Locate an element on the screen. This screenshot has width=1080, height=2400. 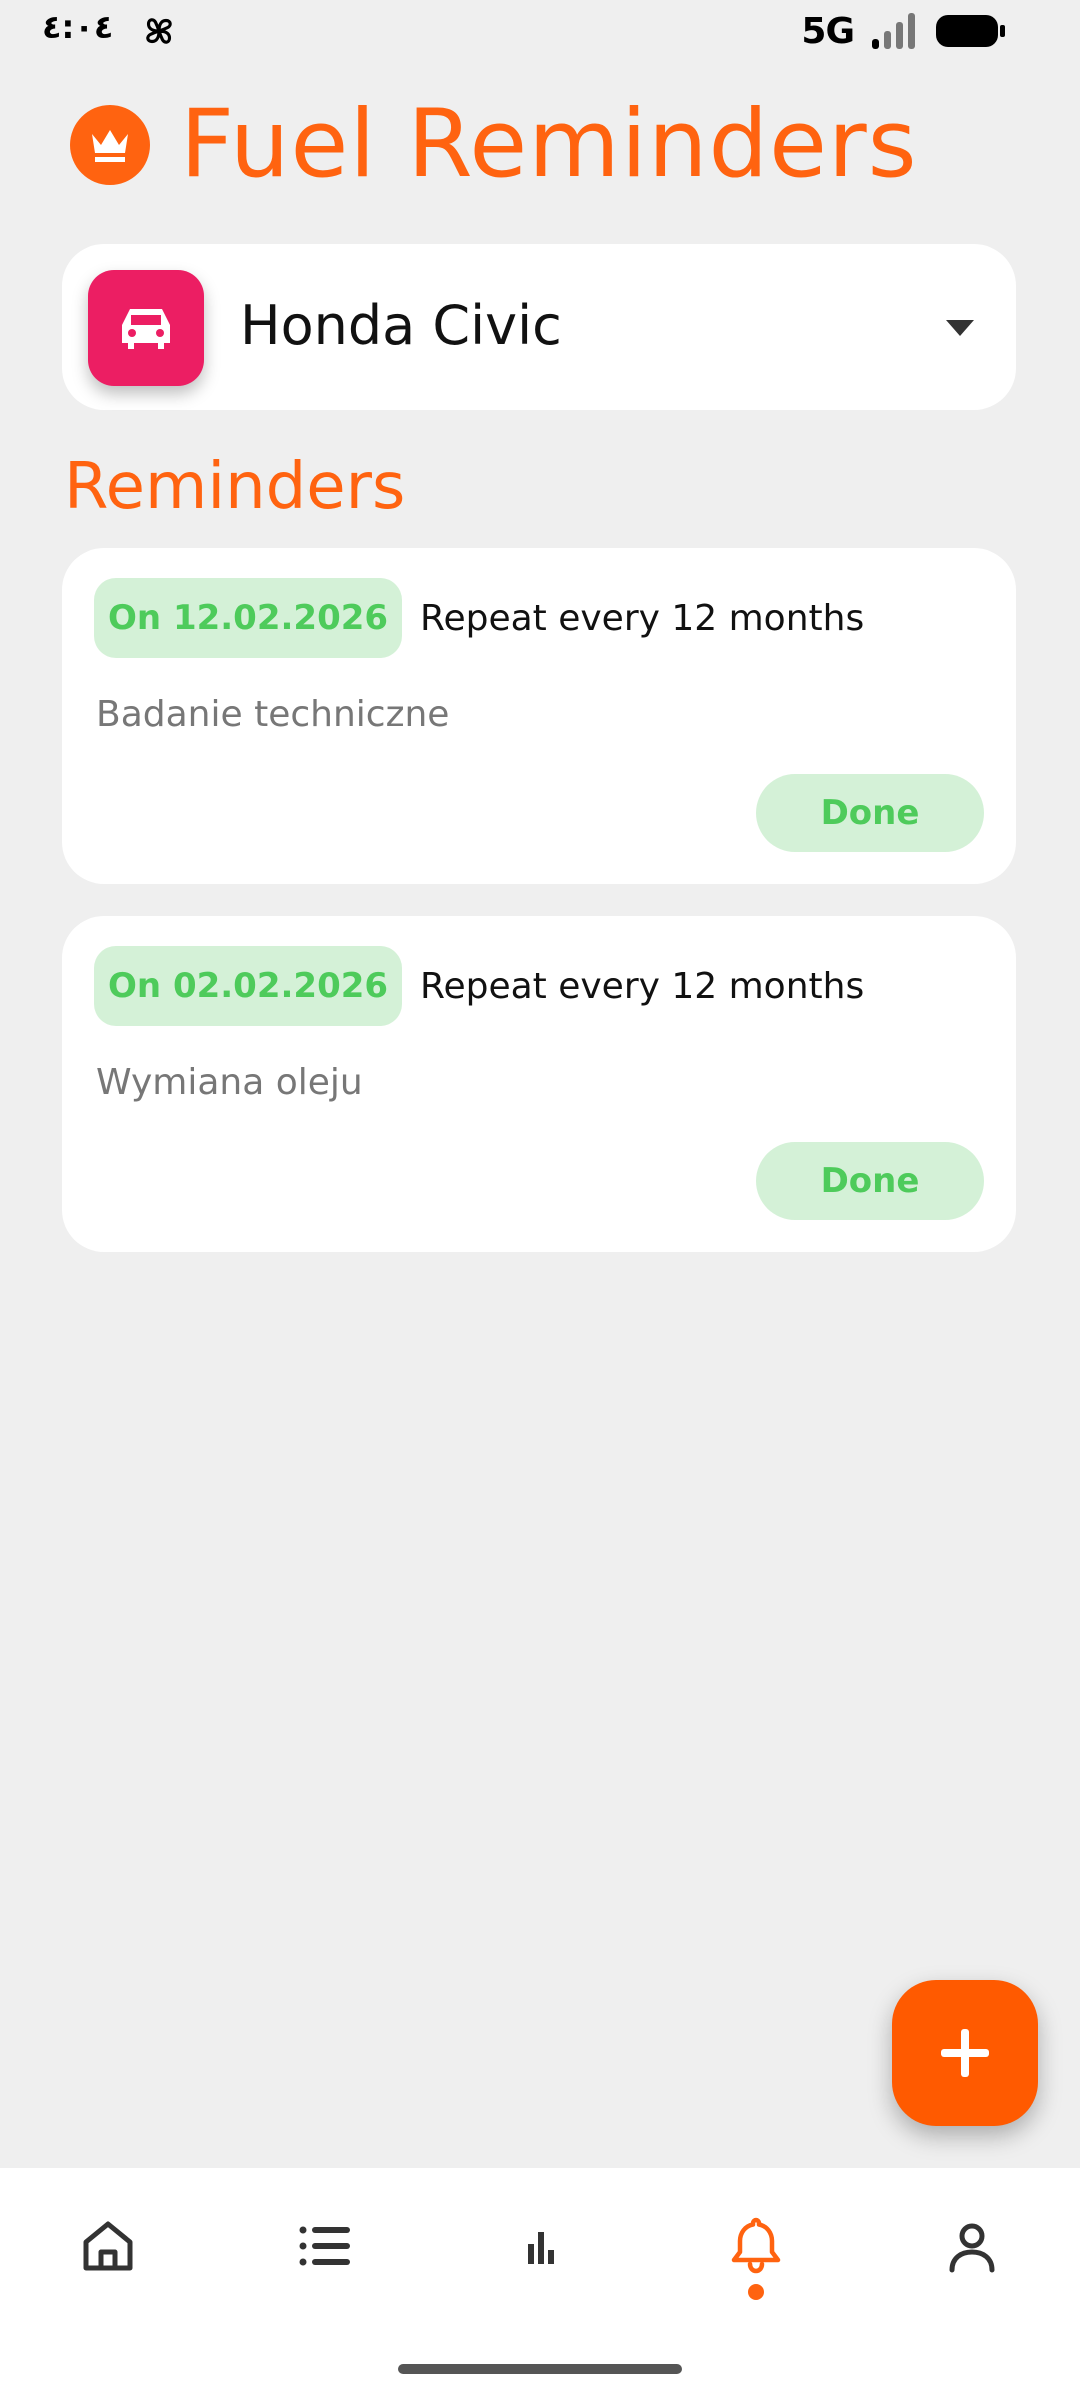
reminder-header: On 12.02.2026 Repeat every 12 months is located at coordinates (479, 618).